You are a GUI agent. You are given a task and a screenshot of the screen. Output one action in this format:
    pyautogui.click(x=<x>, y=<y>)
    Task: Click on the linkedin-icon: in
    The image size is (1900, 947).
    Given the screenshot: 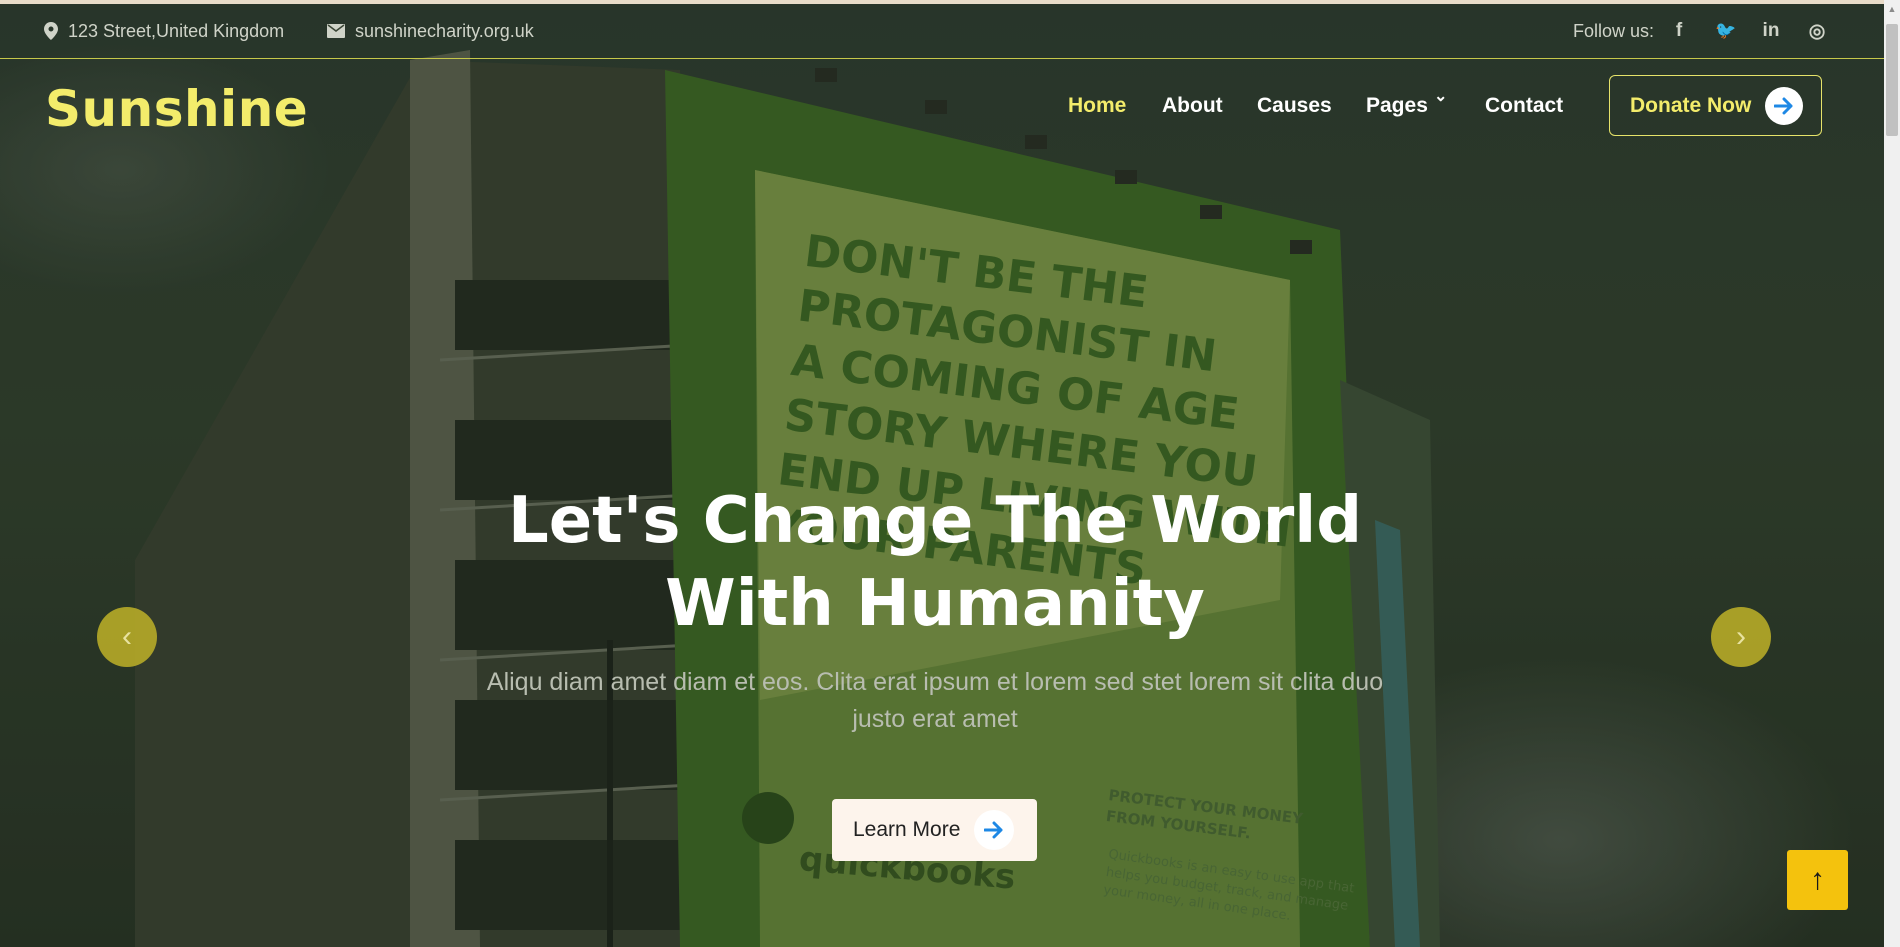 What is the action you would take?
    pyautogui.click(x=1771, y=31)
    